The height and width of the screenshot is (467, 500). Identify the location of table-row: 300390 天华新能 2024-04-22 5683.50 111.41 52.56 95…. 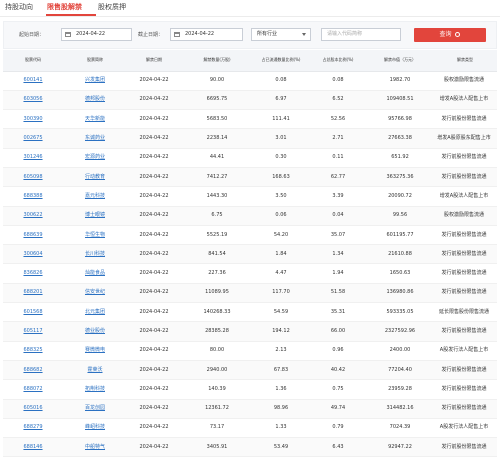
(250, 119).